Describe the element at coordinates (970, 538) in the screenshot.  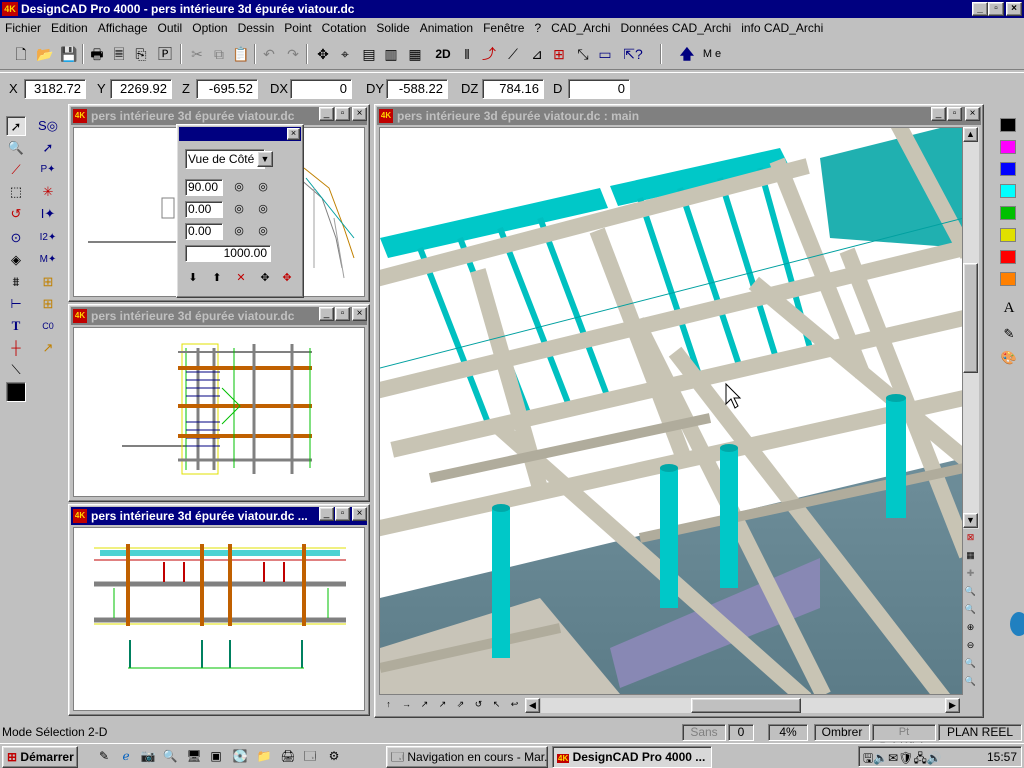
I see `close-view-icon: ⊠` at that location.